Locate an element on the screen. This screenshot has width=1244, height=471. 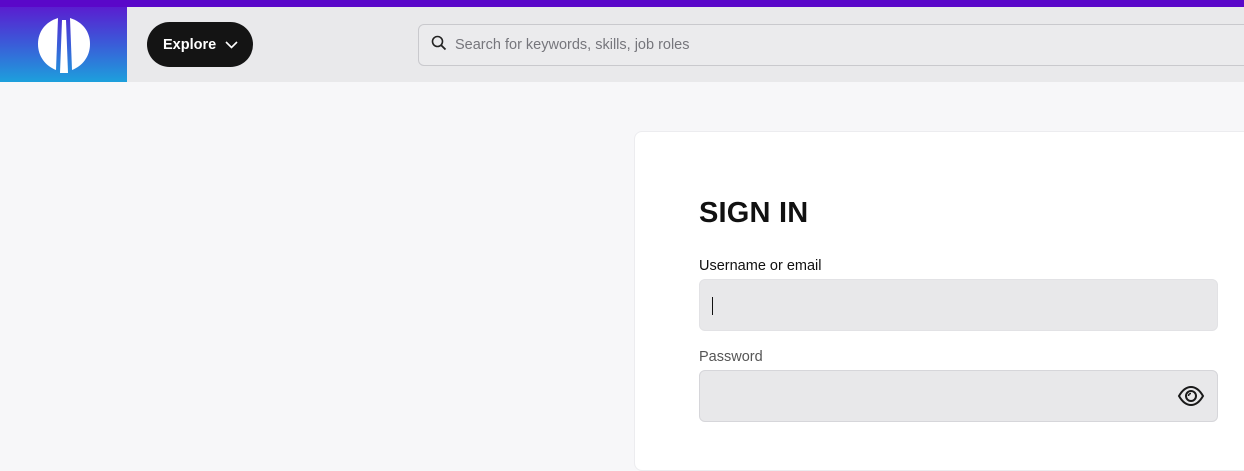
brand-logo-icon is located at coordinates (63, 45).